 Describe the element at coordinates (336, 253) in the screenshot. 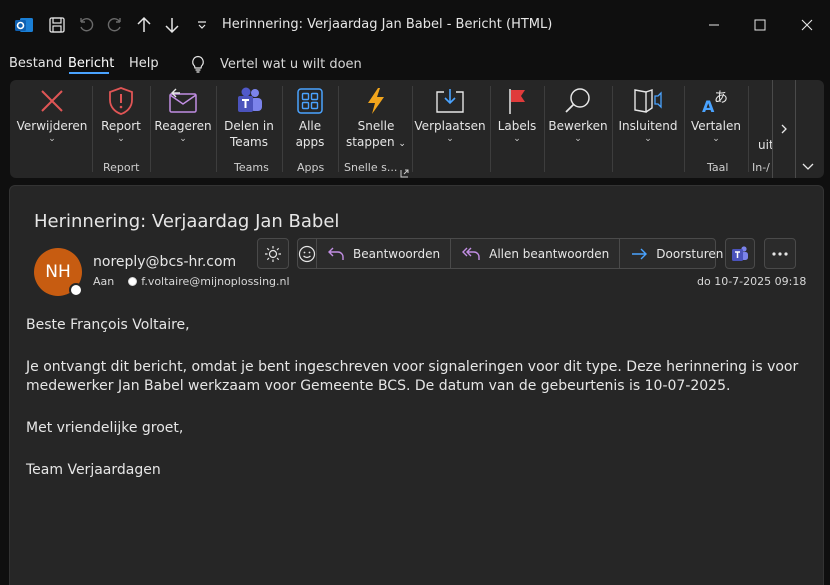

I see `reply-icon` at that location.